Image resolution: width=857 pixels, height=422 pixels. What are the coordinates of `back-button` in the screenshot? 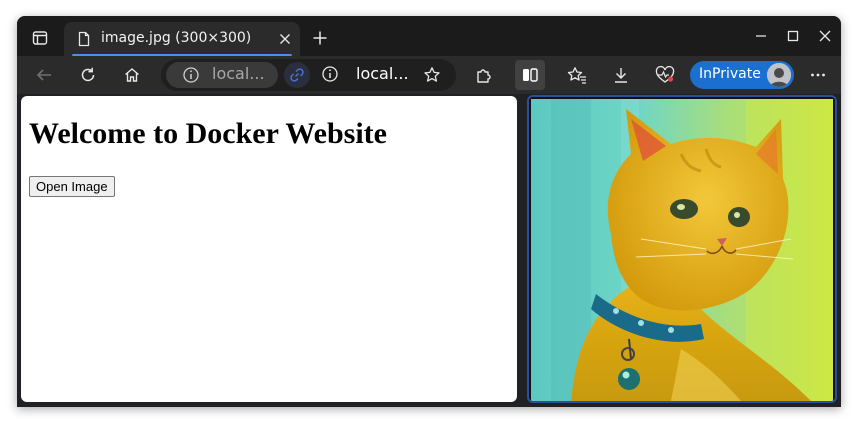 It's located at (44, 75).